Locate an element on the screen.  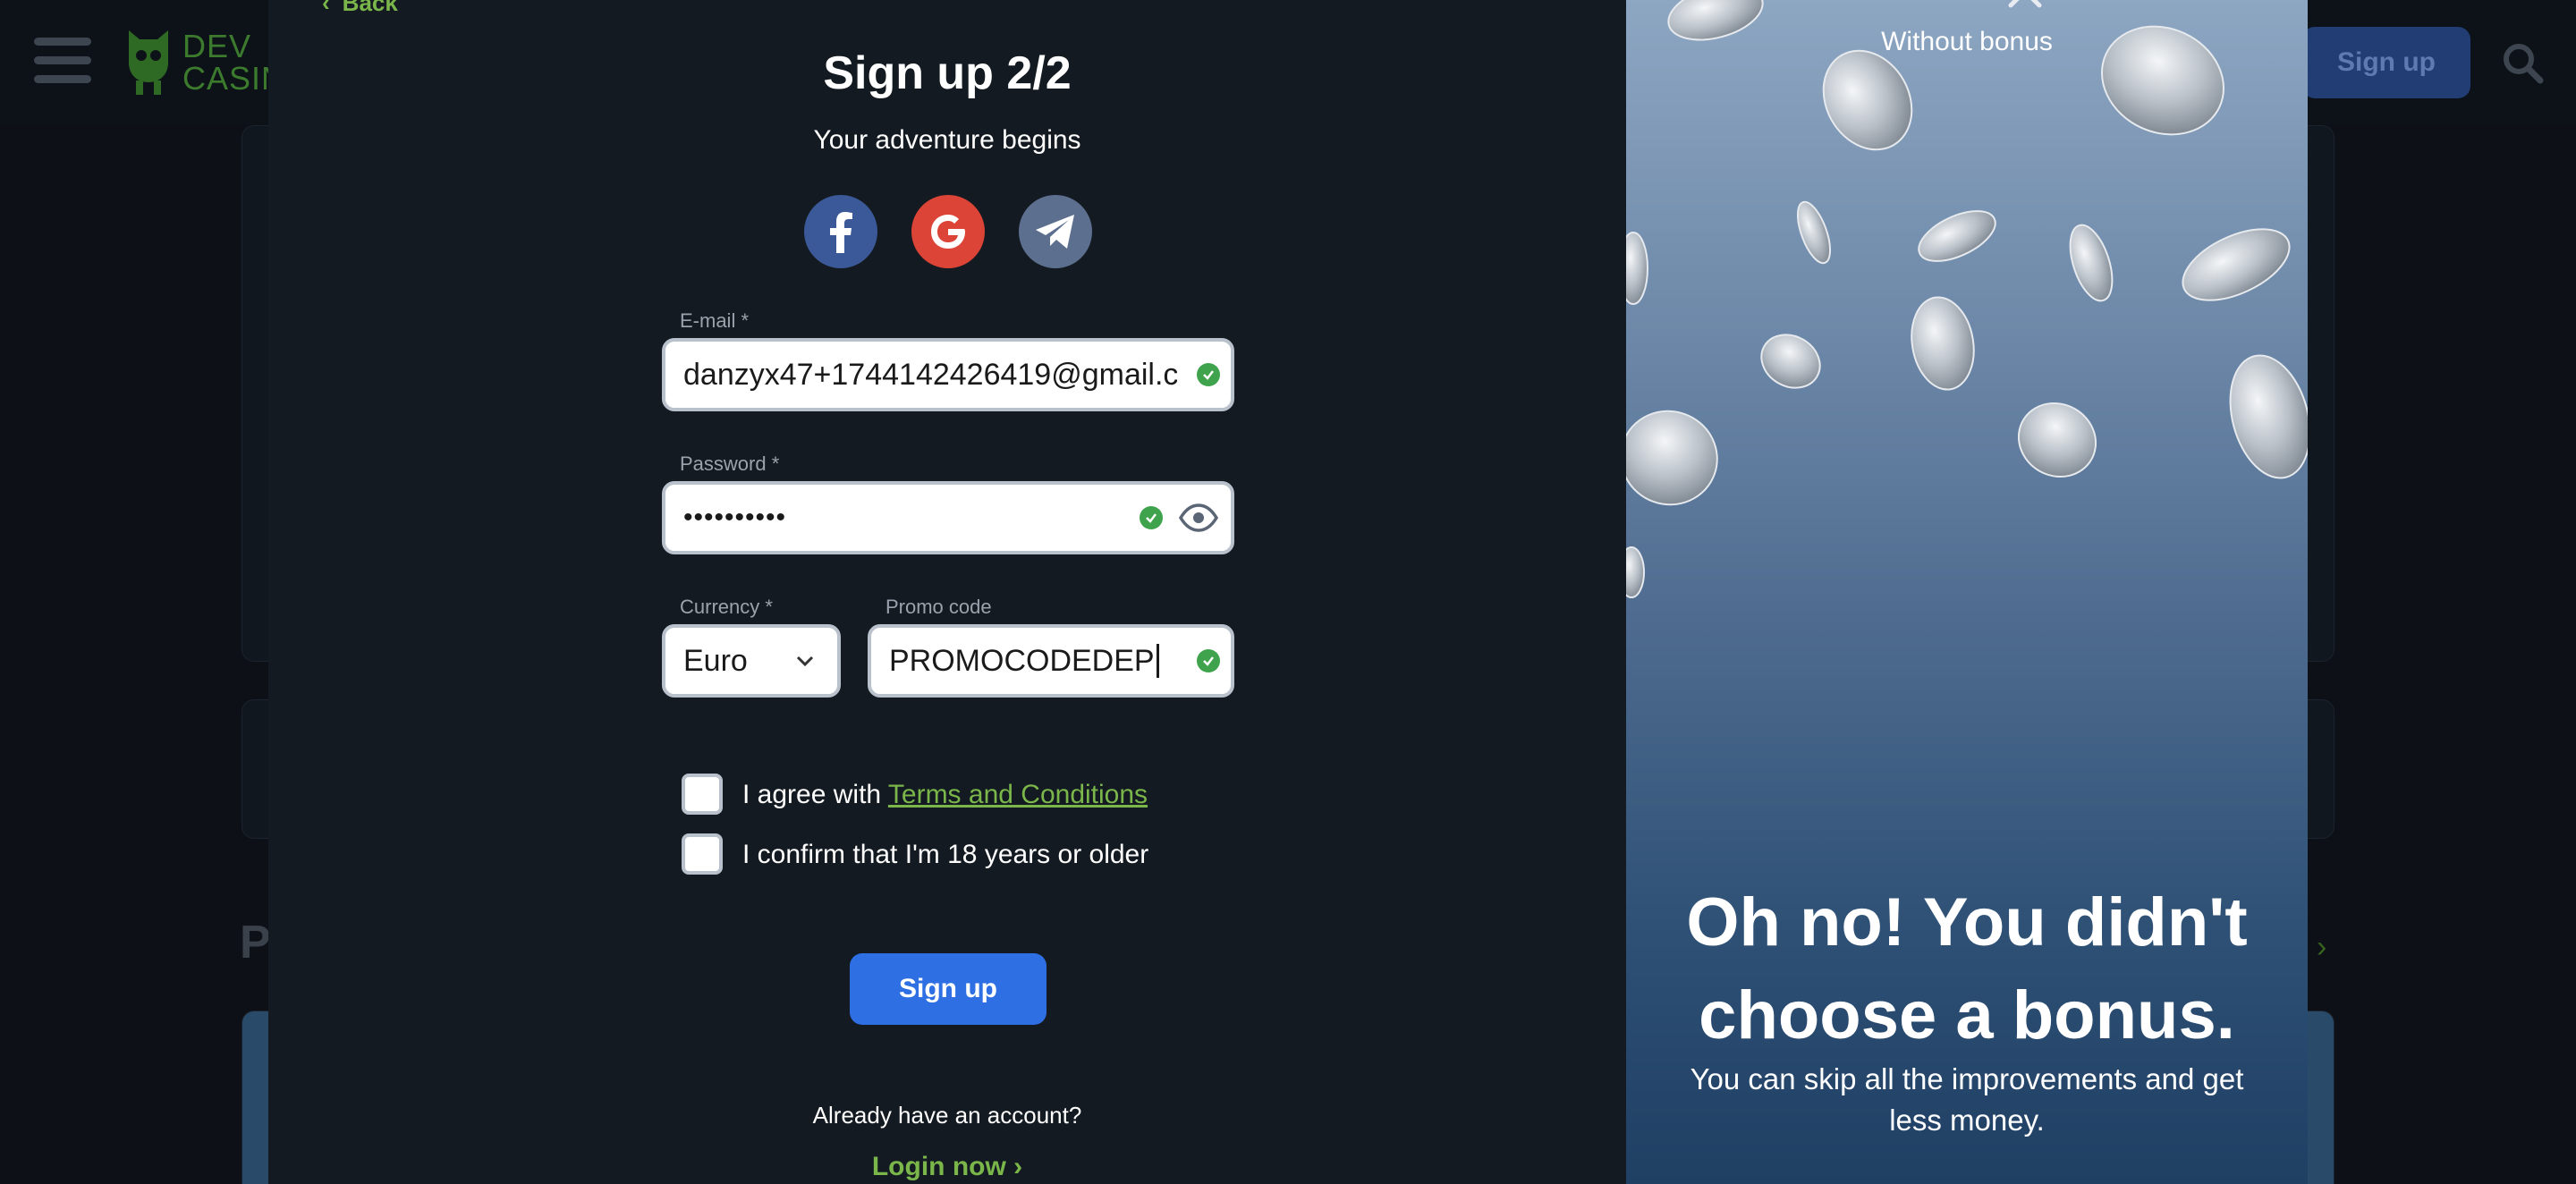
eye-icon is located at coordinates (1198, 518).